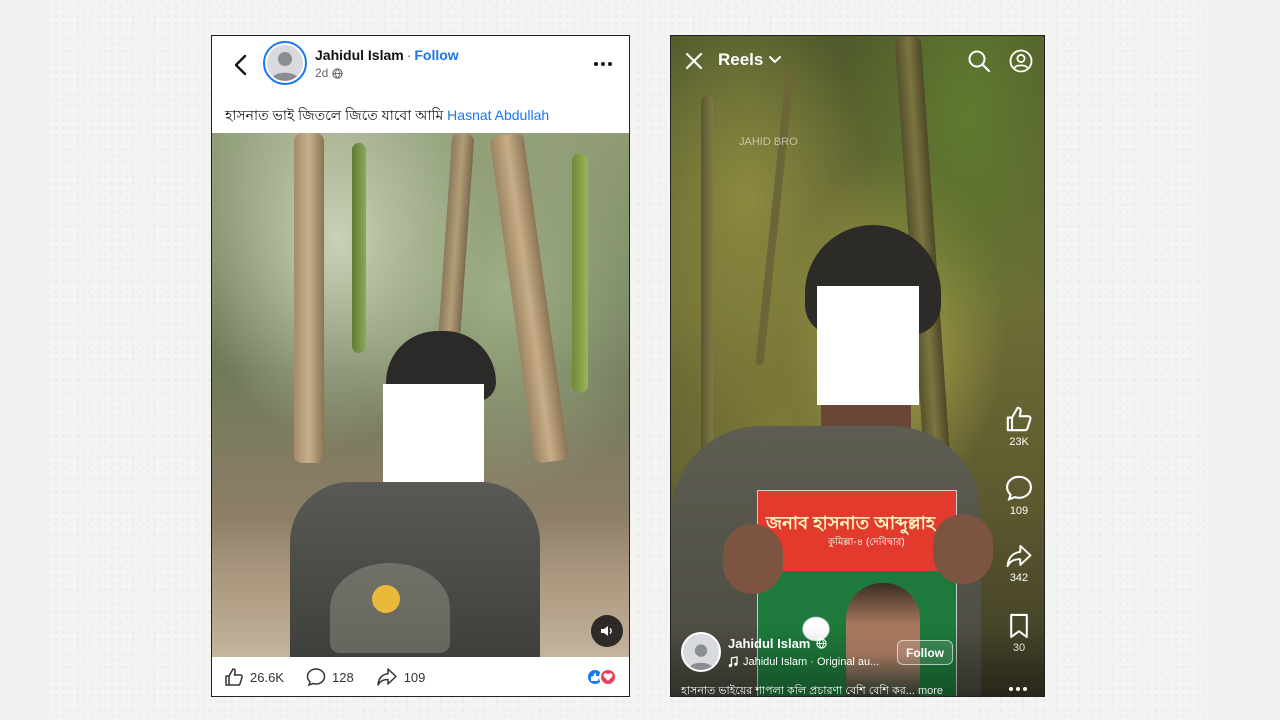  I want to click on reel-share-count: 342, so click(1019, 578).